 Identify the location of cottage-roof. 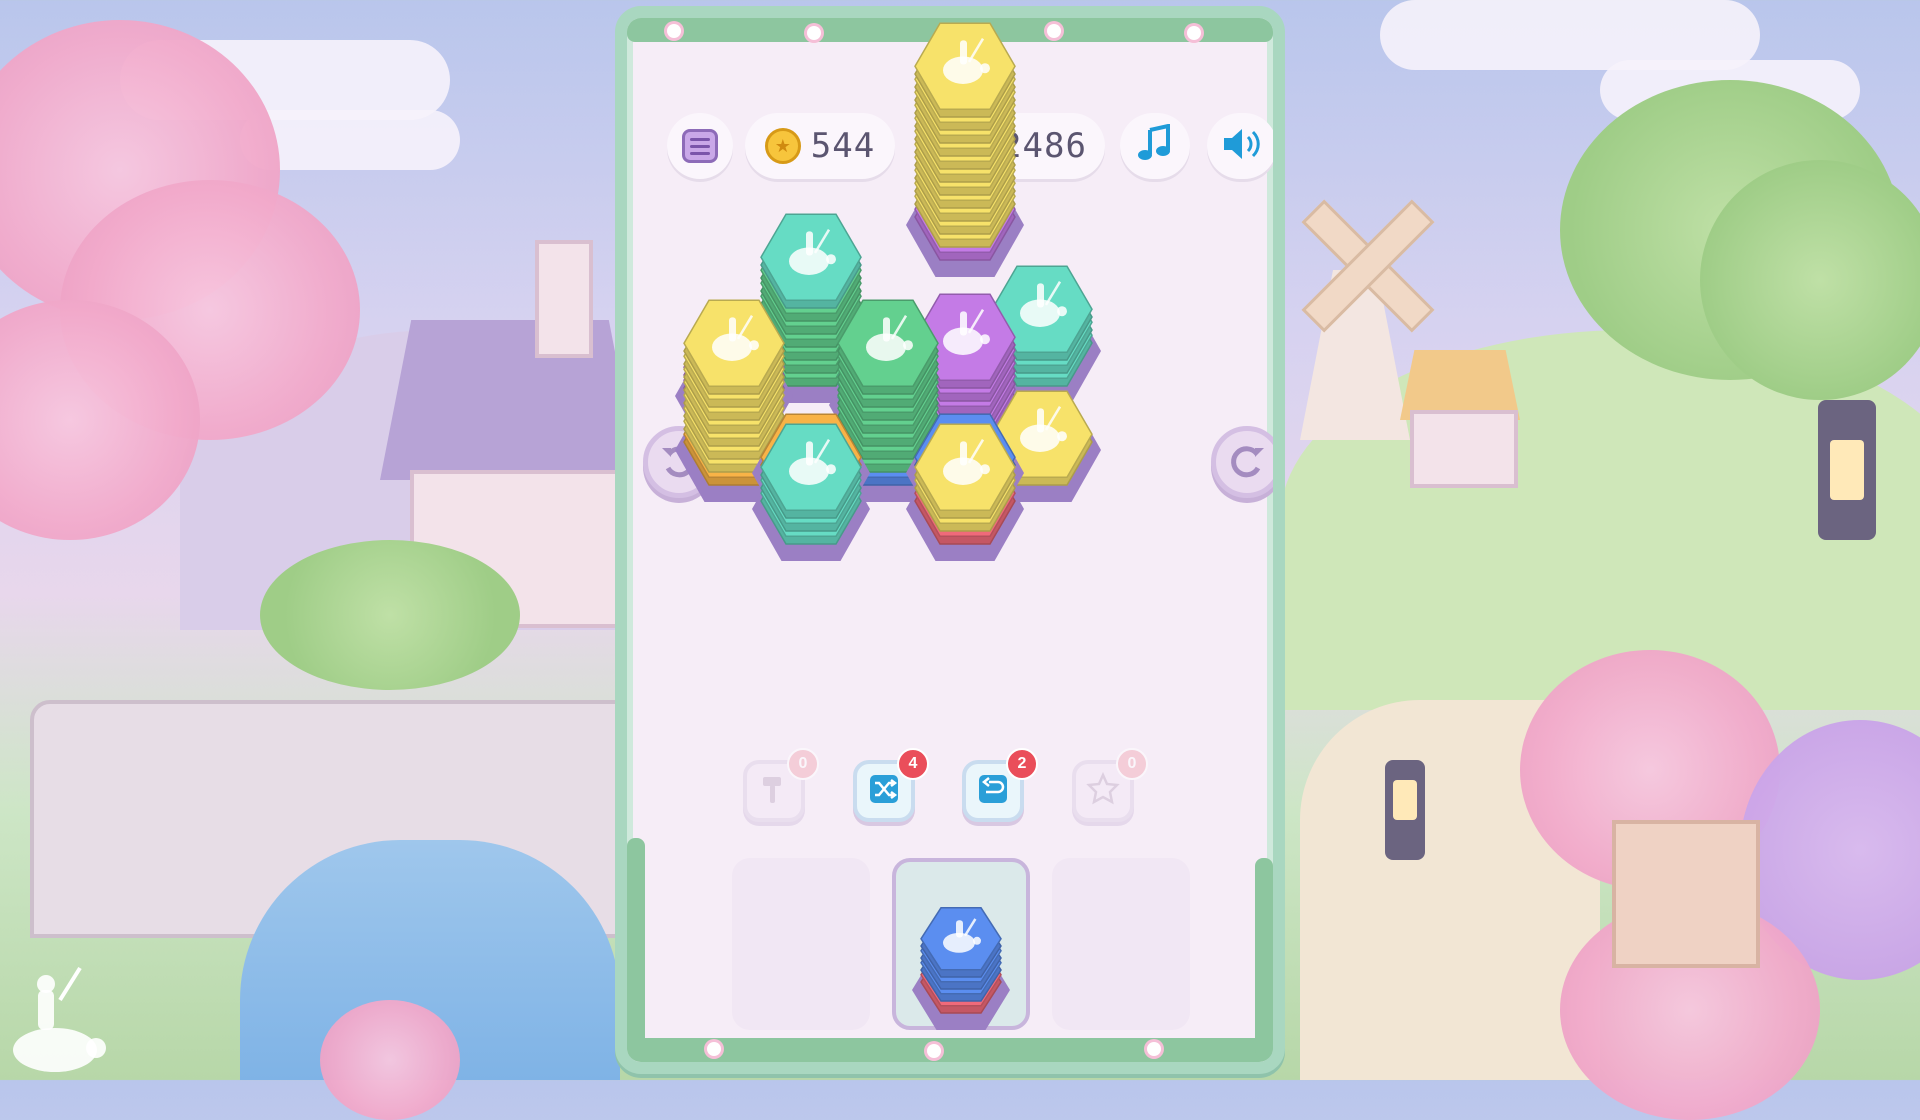
(510, 400).